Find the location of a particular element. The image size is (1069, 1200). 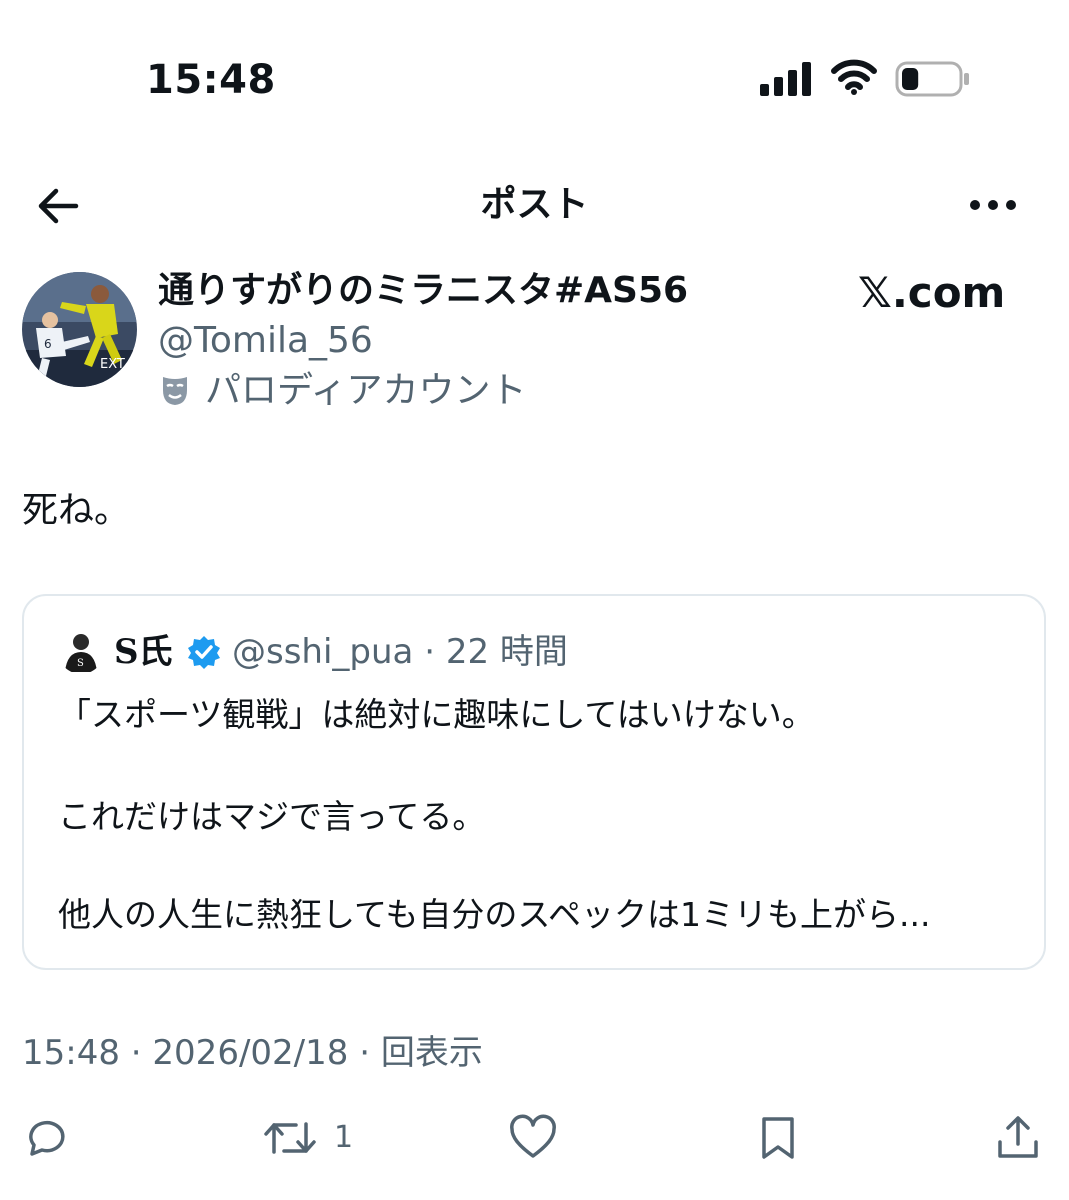

quoted-age: 22 時間 is located at coordinates (506, 652).